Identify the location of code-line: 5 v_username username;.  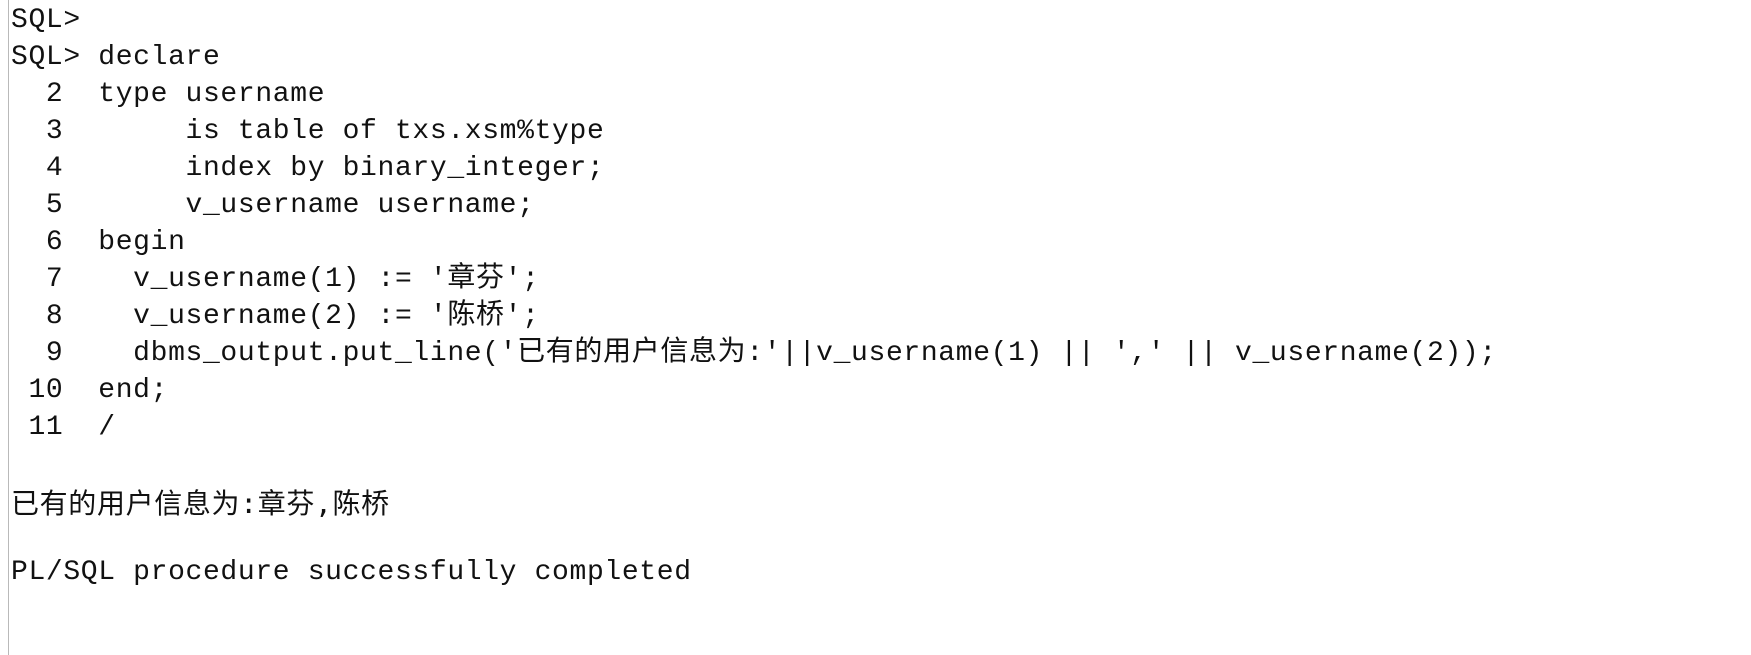
(273, 205).